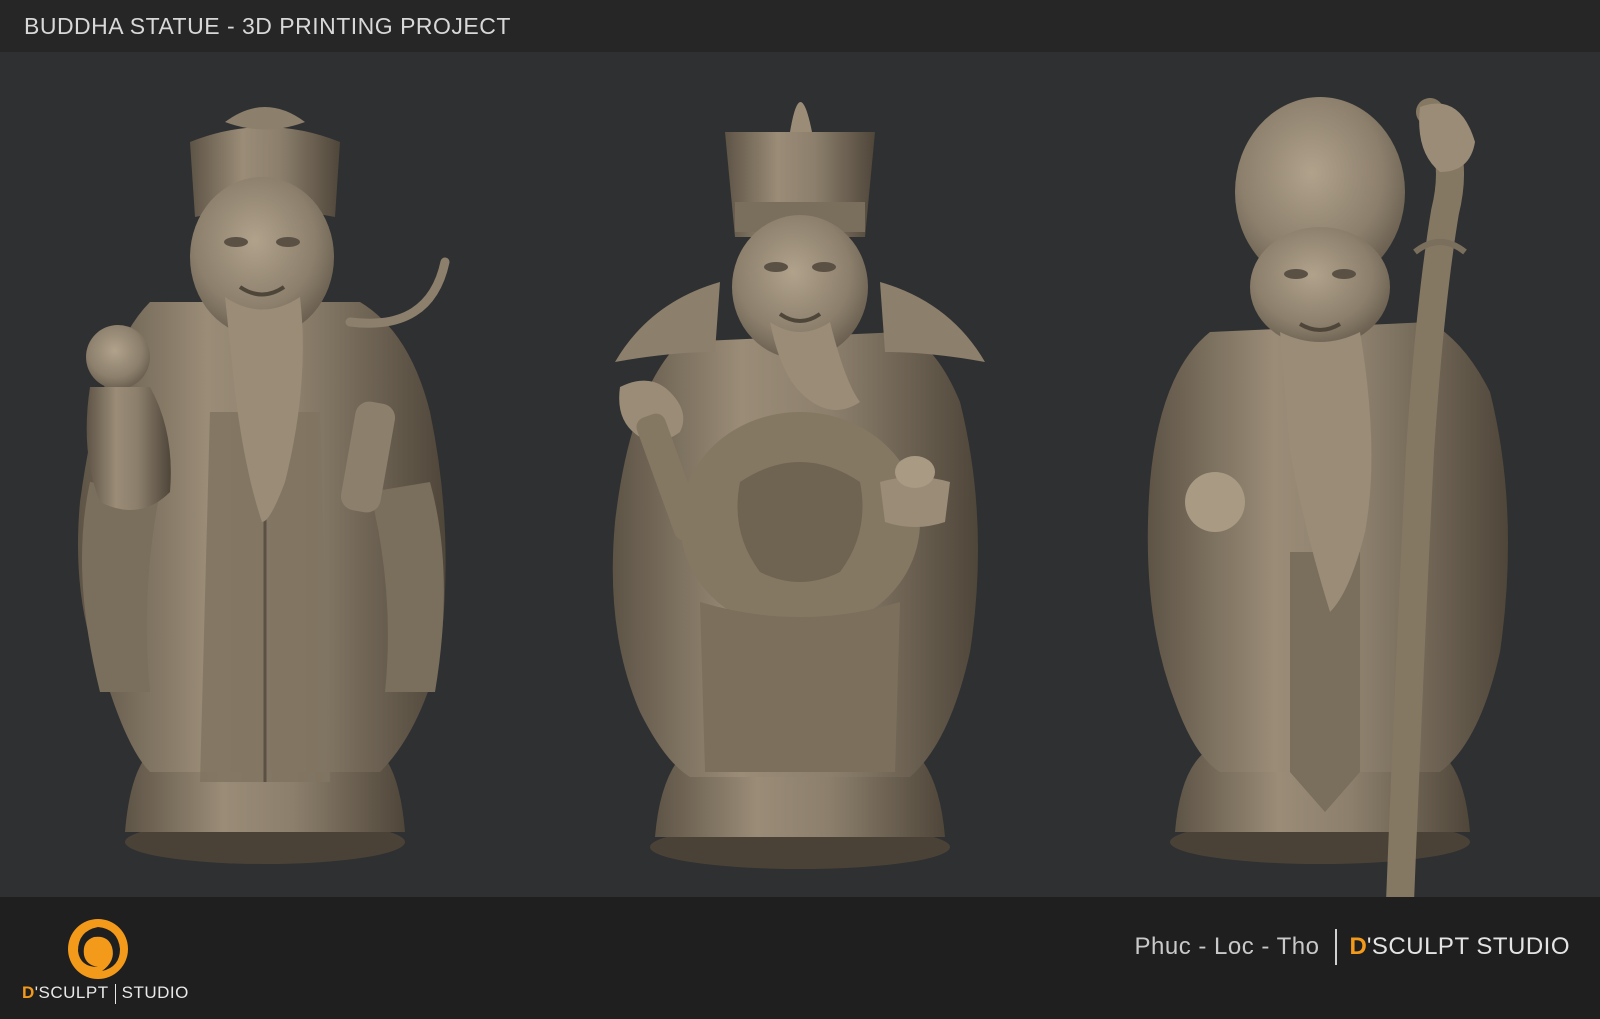 Image resolution: width=1600 pixels, height=1019 pixels. What do you see at coordinates (1227, 946) in the screenshot?
I see `statue-names: Phuc - Loc - Tho` at bounding box center [1227, 946].